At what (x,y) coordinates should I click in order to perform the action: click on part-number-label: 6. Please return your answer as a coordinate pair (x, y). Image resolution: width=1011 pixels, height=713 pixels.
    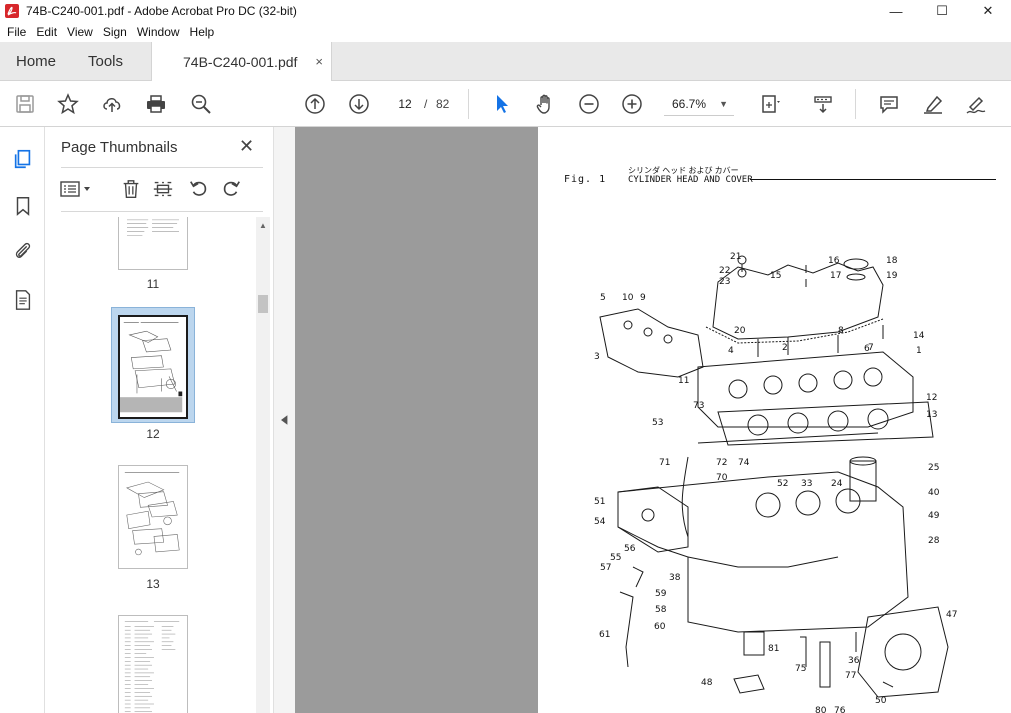
    Looking at the image, I should click on (867, 349).